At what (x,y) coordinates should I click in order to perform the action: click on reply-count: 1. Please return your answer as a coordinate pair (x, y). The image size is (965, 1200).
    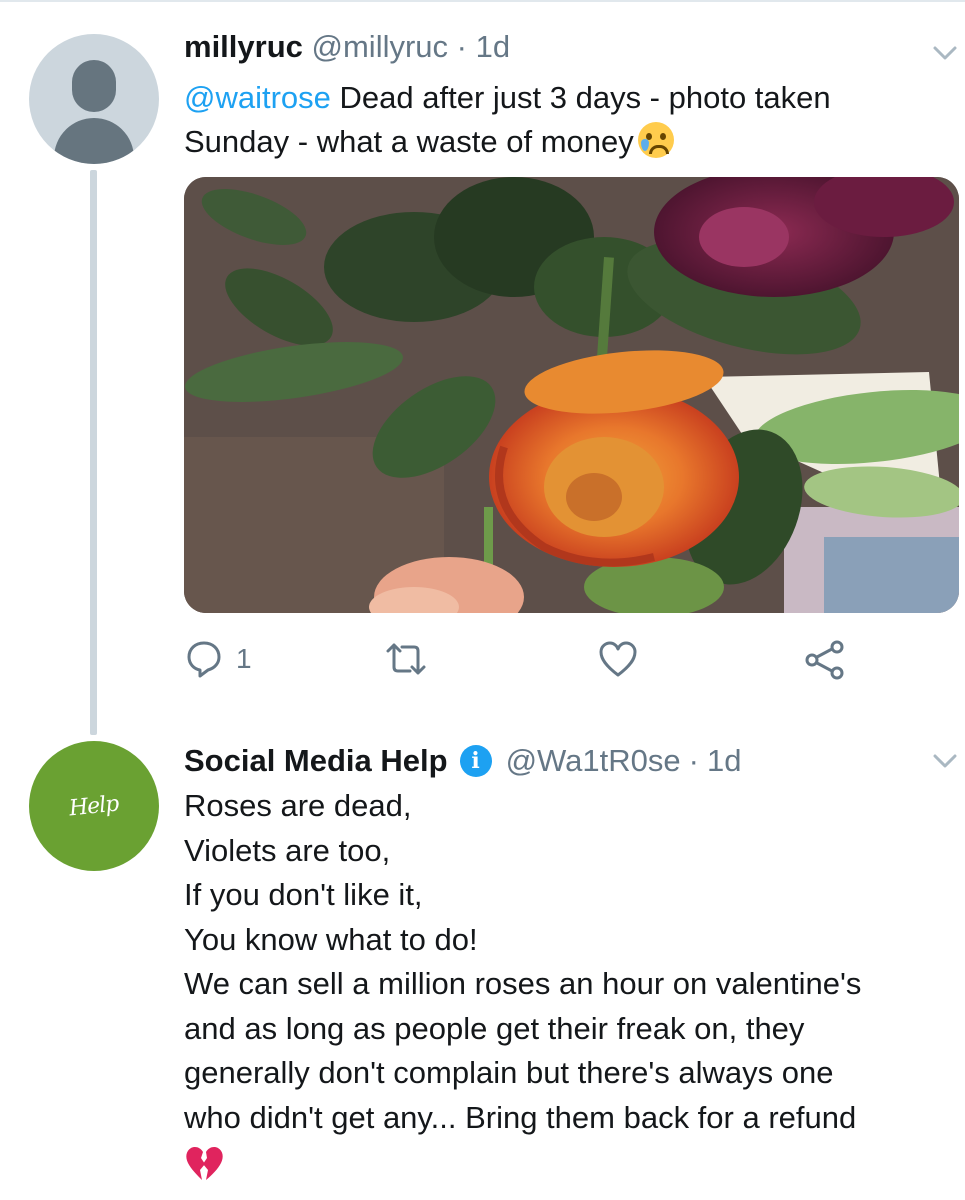
    Looking at the image, I should click on (244, 658).